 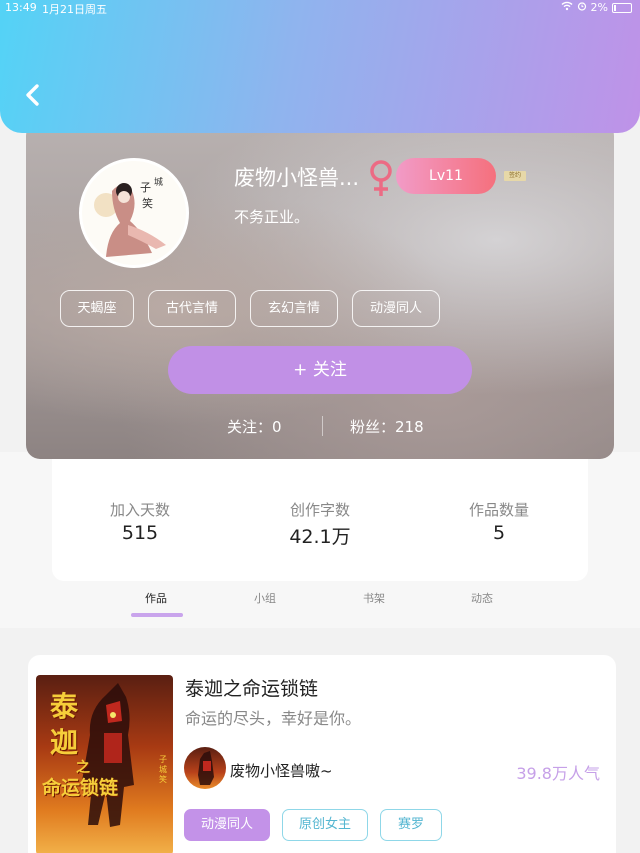 What do you see at coordinates (158, 182) in the screenshot?
I see `svg-text: 城` at bounding box center [158, 182].